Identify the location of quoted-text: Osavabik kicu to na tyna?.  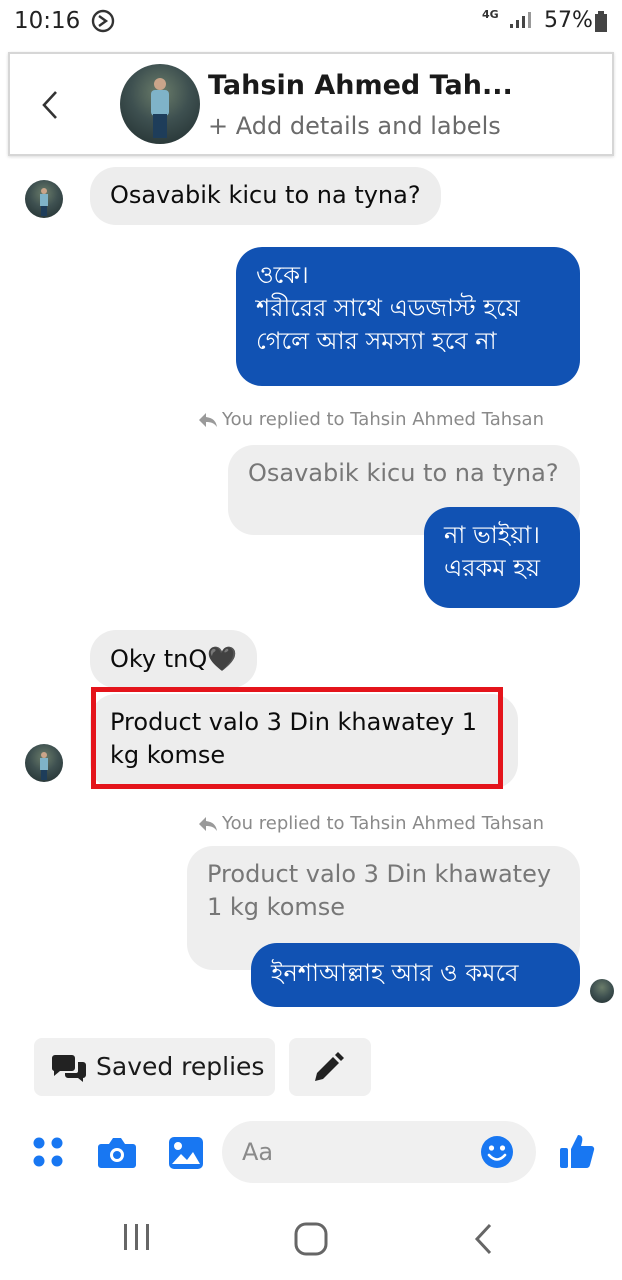
(403, 473).